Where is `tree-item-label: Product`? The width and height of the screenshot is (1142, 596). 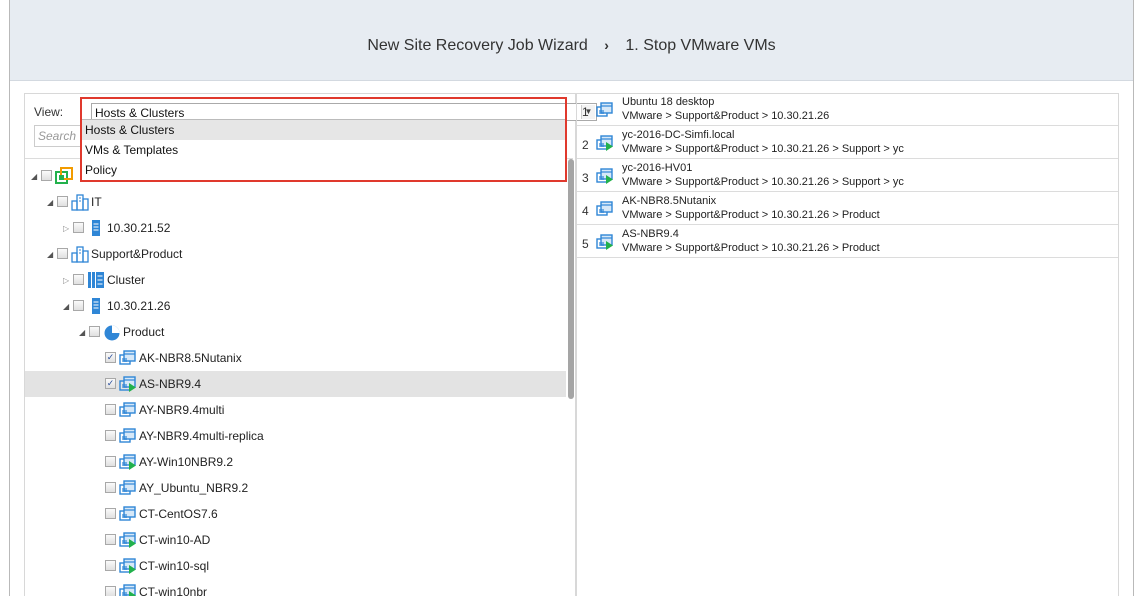 tree-item-label: Product is located at coordinates (144, 332).